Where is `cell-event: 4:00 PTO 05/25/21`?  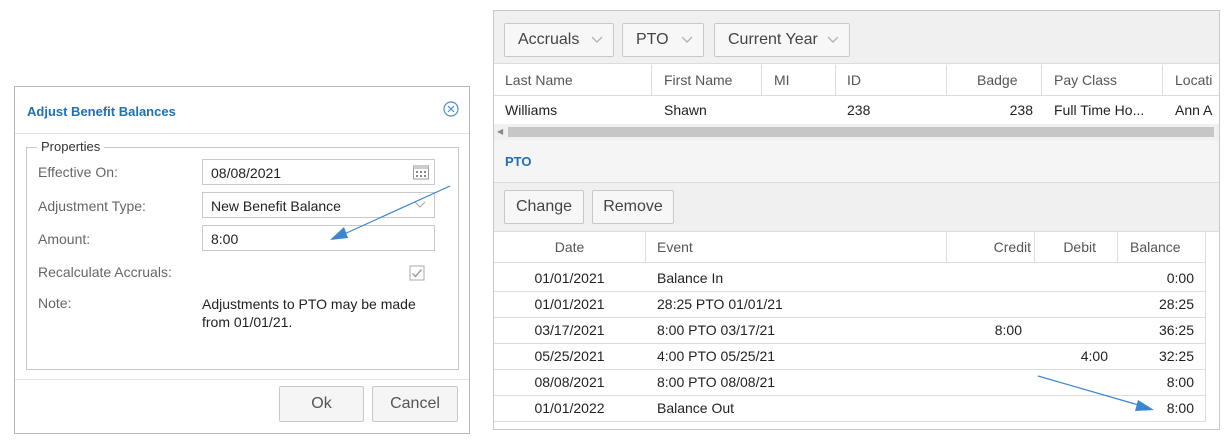
cell-event: 4:00 PTO 05/25/21 is located at coordinates (716, 356).